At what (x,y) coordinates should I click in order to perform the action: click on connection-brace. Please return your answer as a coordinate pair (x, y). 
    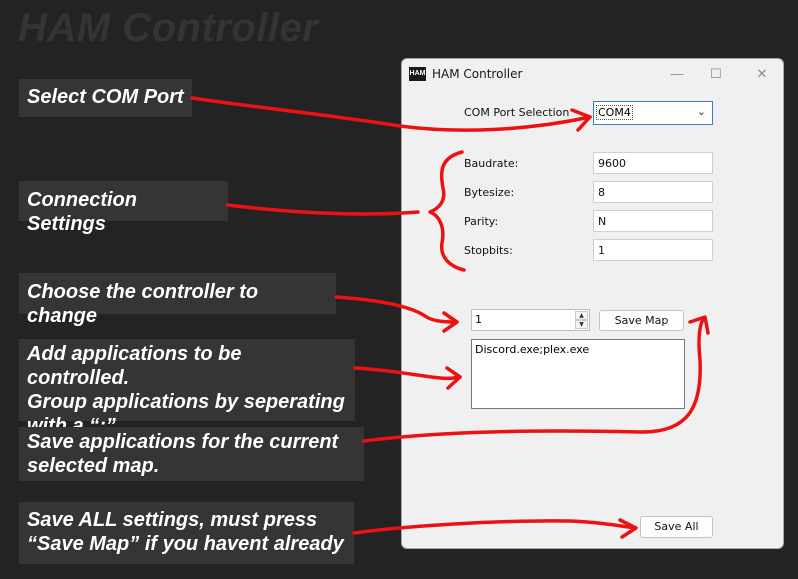
    Looking at the image, I should click on (447, 211).